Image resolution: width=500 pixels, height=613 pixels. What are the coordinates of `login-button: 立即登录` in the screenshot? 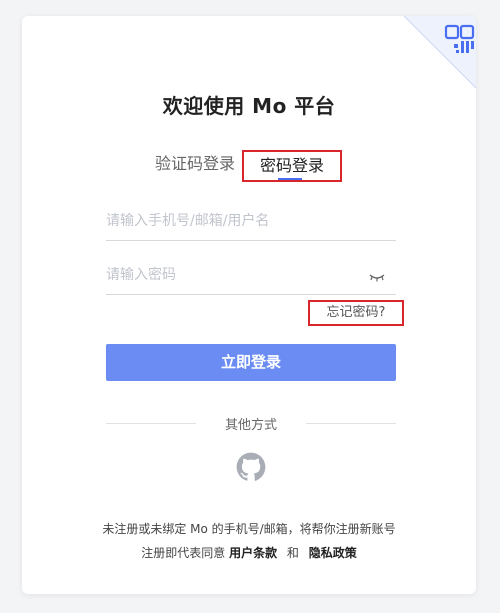 It's located at (251, 362).